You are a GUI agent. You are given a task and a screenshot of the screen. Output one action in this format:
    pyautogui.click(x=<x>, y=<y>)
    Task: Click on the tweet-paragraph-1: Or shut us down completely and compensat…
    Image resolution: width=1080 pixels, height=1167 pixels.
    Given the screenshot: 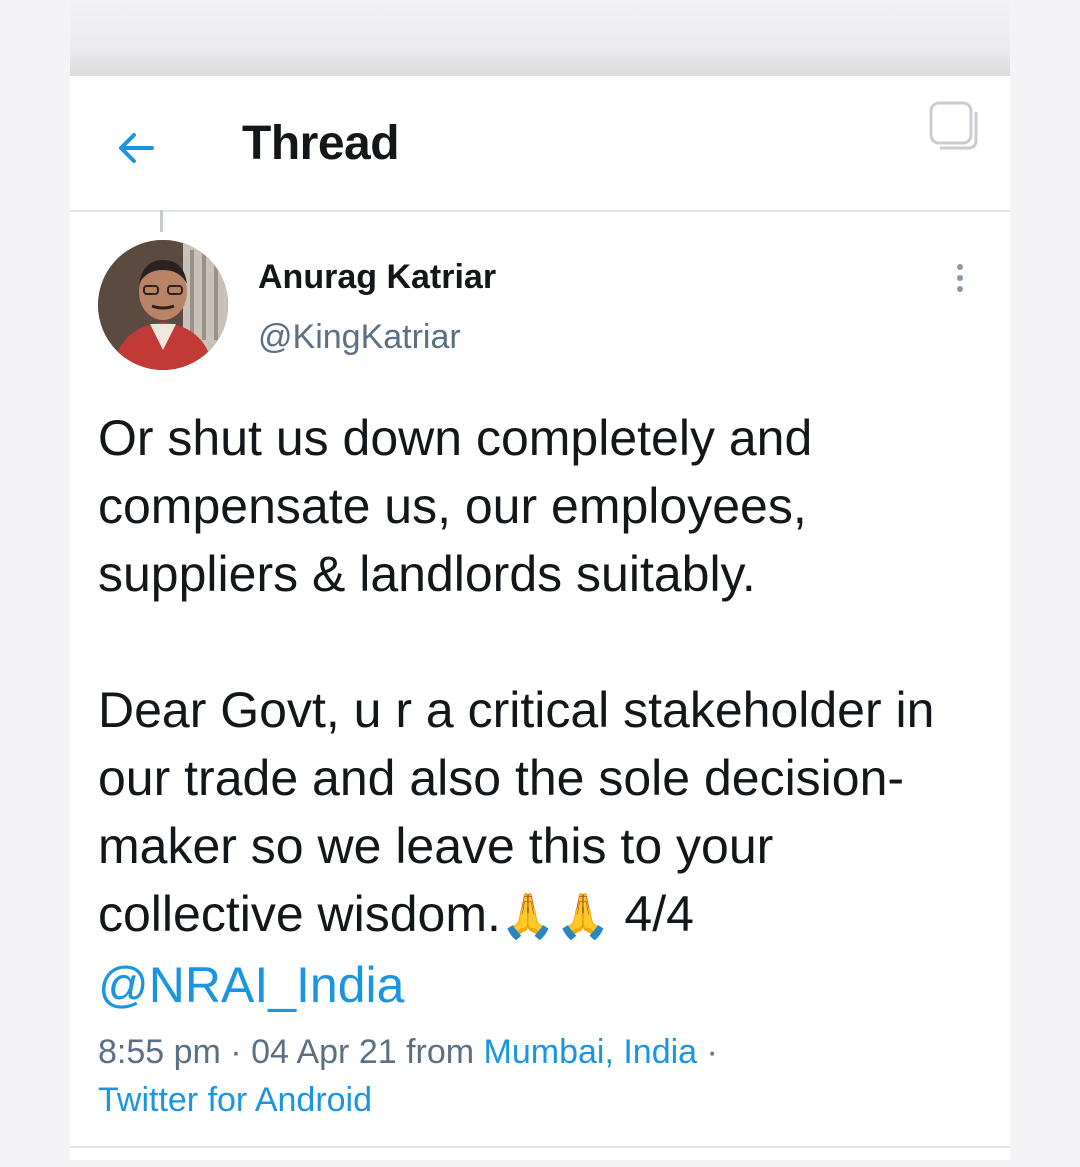 What is the action you would take?
    pyautogui.click(x=455, y=506)
    